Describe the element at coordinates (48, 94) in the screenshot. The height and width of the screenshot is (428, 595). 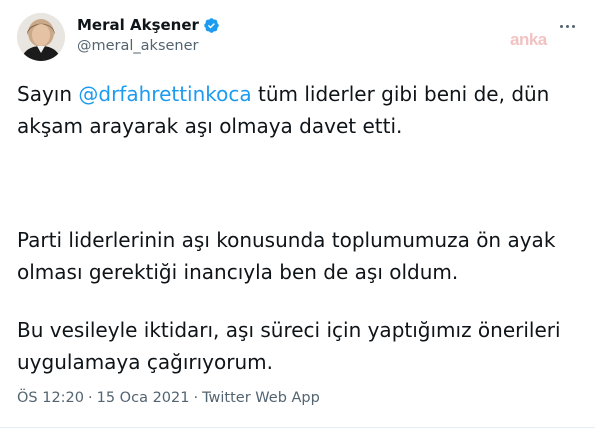
I see `tweet-text: Sayın` at that location.